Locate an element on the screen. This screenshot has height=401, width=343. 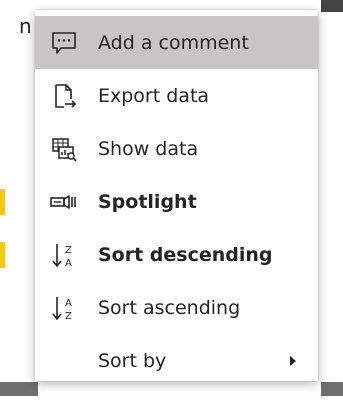
menu-item-label: Spotlight is located at coordinates (147, 201).